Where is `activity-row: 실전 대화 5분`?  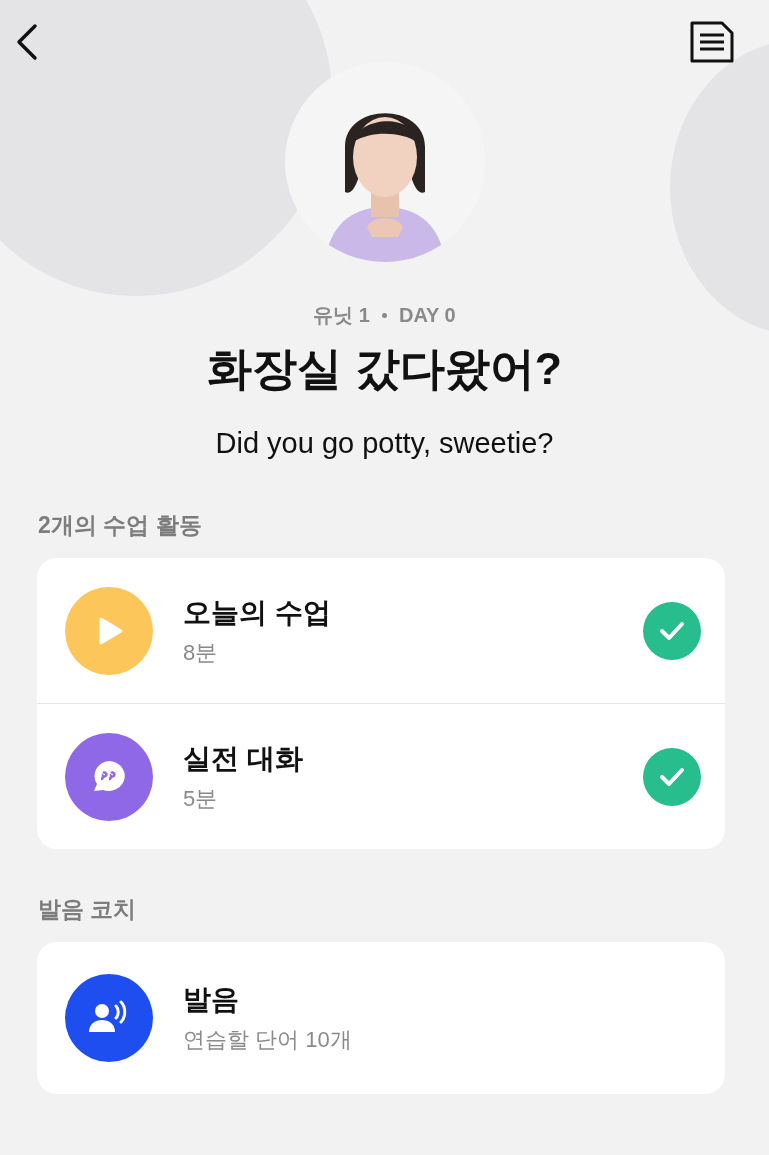 activity-row: 실전 대화 5분 is located at coordinates (381, 776).